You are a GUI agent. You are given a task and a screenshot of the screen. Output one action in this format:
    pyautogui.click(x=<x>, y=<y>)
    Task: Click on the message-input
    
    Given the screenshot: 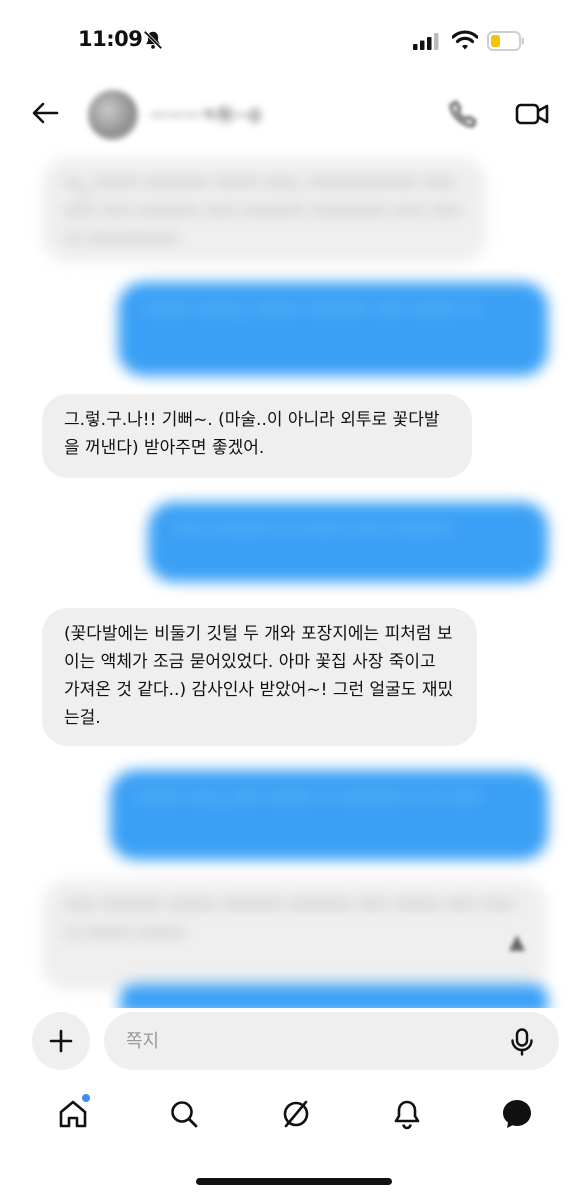 What is the action you would take?
    pyautogui.click(x=331, y=1041)
    